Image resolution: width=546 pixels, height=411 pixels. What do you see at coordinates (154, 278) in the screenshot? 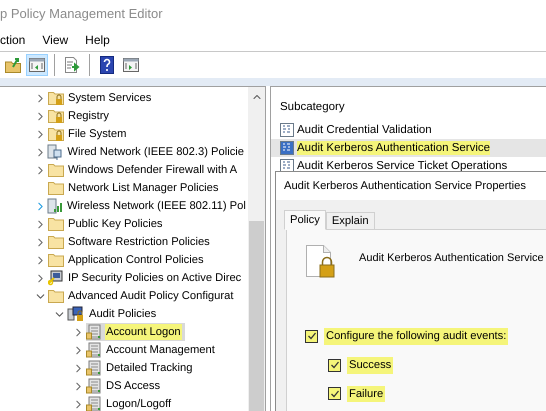
I see `tree-item: IP Security Policies on Active Direc` at bounding box center [154, 278].